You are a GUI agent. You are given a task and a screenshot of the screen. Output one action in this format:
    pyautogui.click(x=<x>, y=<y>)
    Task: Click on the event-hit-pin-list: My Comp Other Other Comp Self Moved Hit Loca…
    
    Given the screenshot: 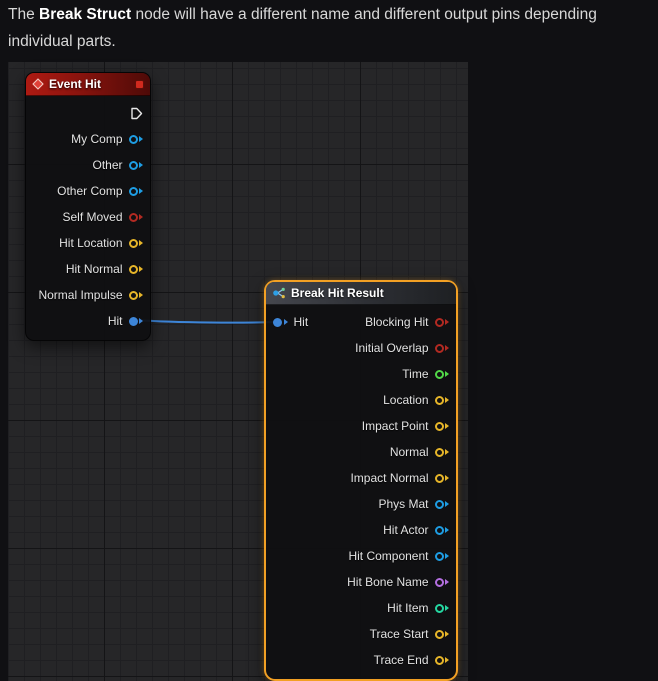 What is the action you would take?
    pyautogui.click(x=88, y=218)
    